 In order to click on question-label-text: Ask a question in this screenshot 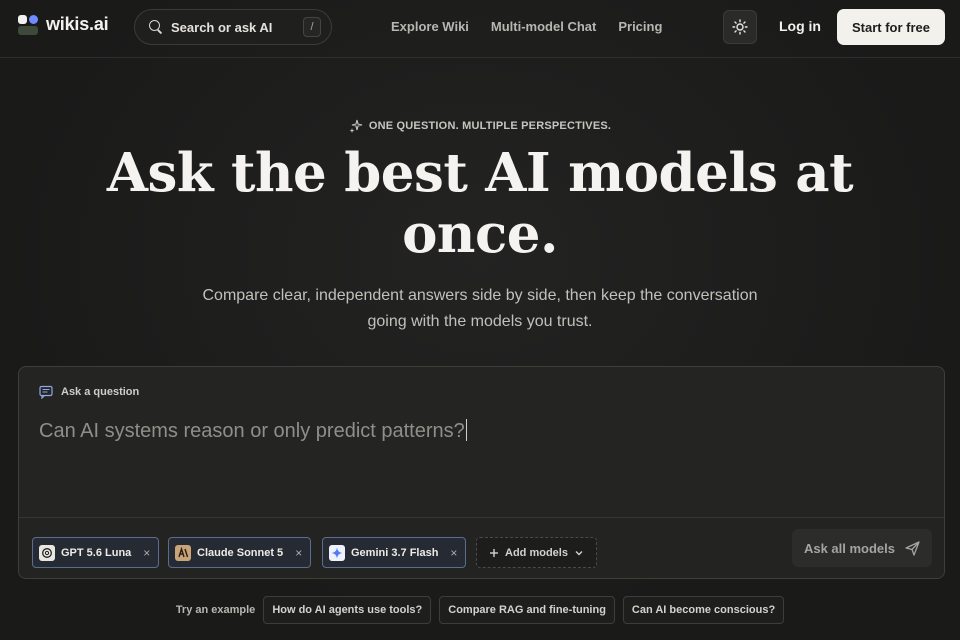, I will do `click(100, 392)`.